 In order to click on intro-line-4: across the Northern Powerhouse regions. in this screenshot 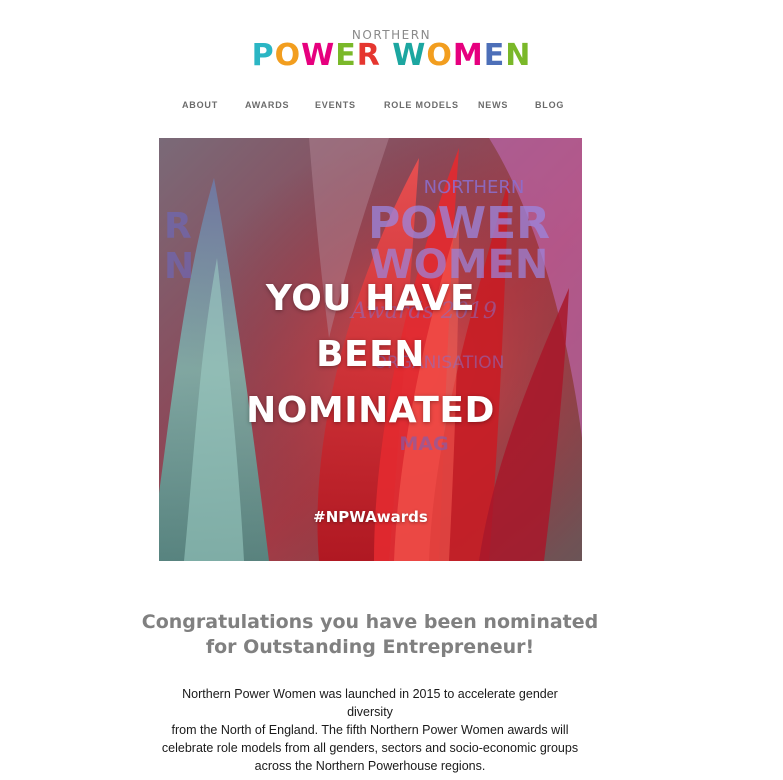, I will do `click(370, 766)`.